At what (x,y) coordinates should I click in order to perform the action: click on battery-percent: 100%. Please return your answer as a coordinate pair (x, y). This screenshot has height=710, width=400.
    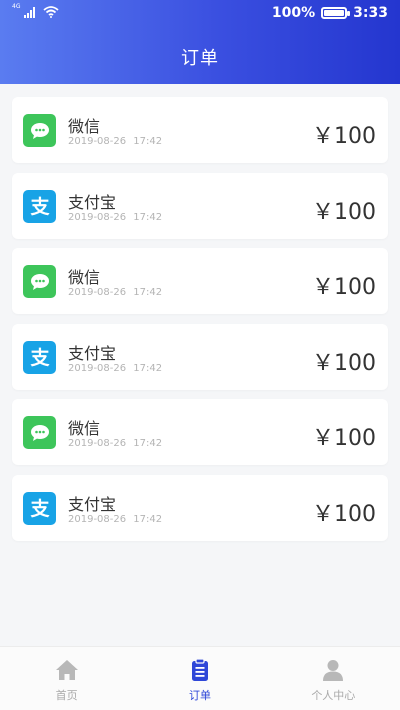
    Looking at the image, I should click on (293, 13).